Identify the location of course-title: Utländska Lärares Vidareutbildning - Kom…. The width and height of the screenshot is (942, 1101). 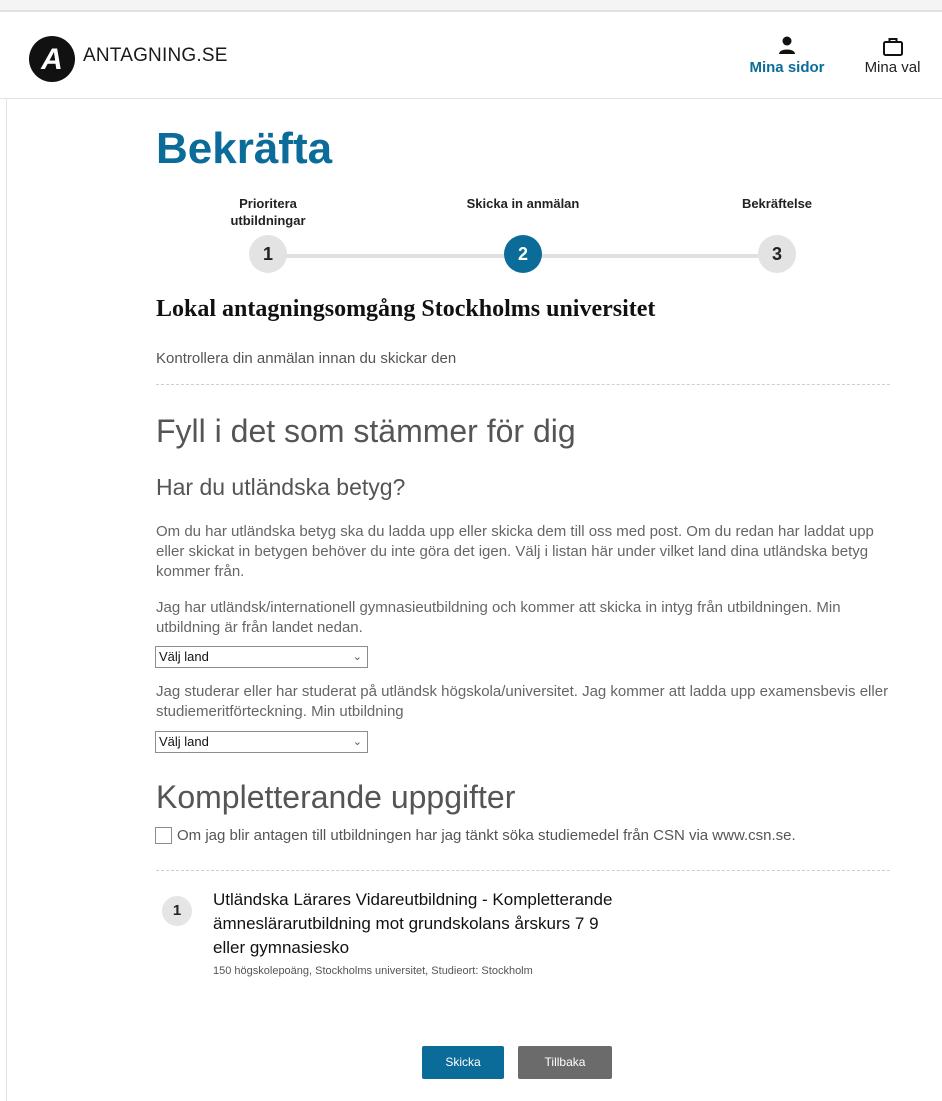
(413, 923).